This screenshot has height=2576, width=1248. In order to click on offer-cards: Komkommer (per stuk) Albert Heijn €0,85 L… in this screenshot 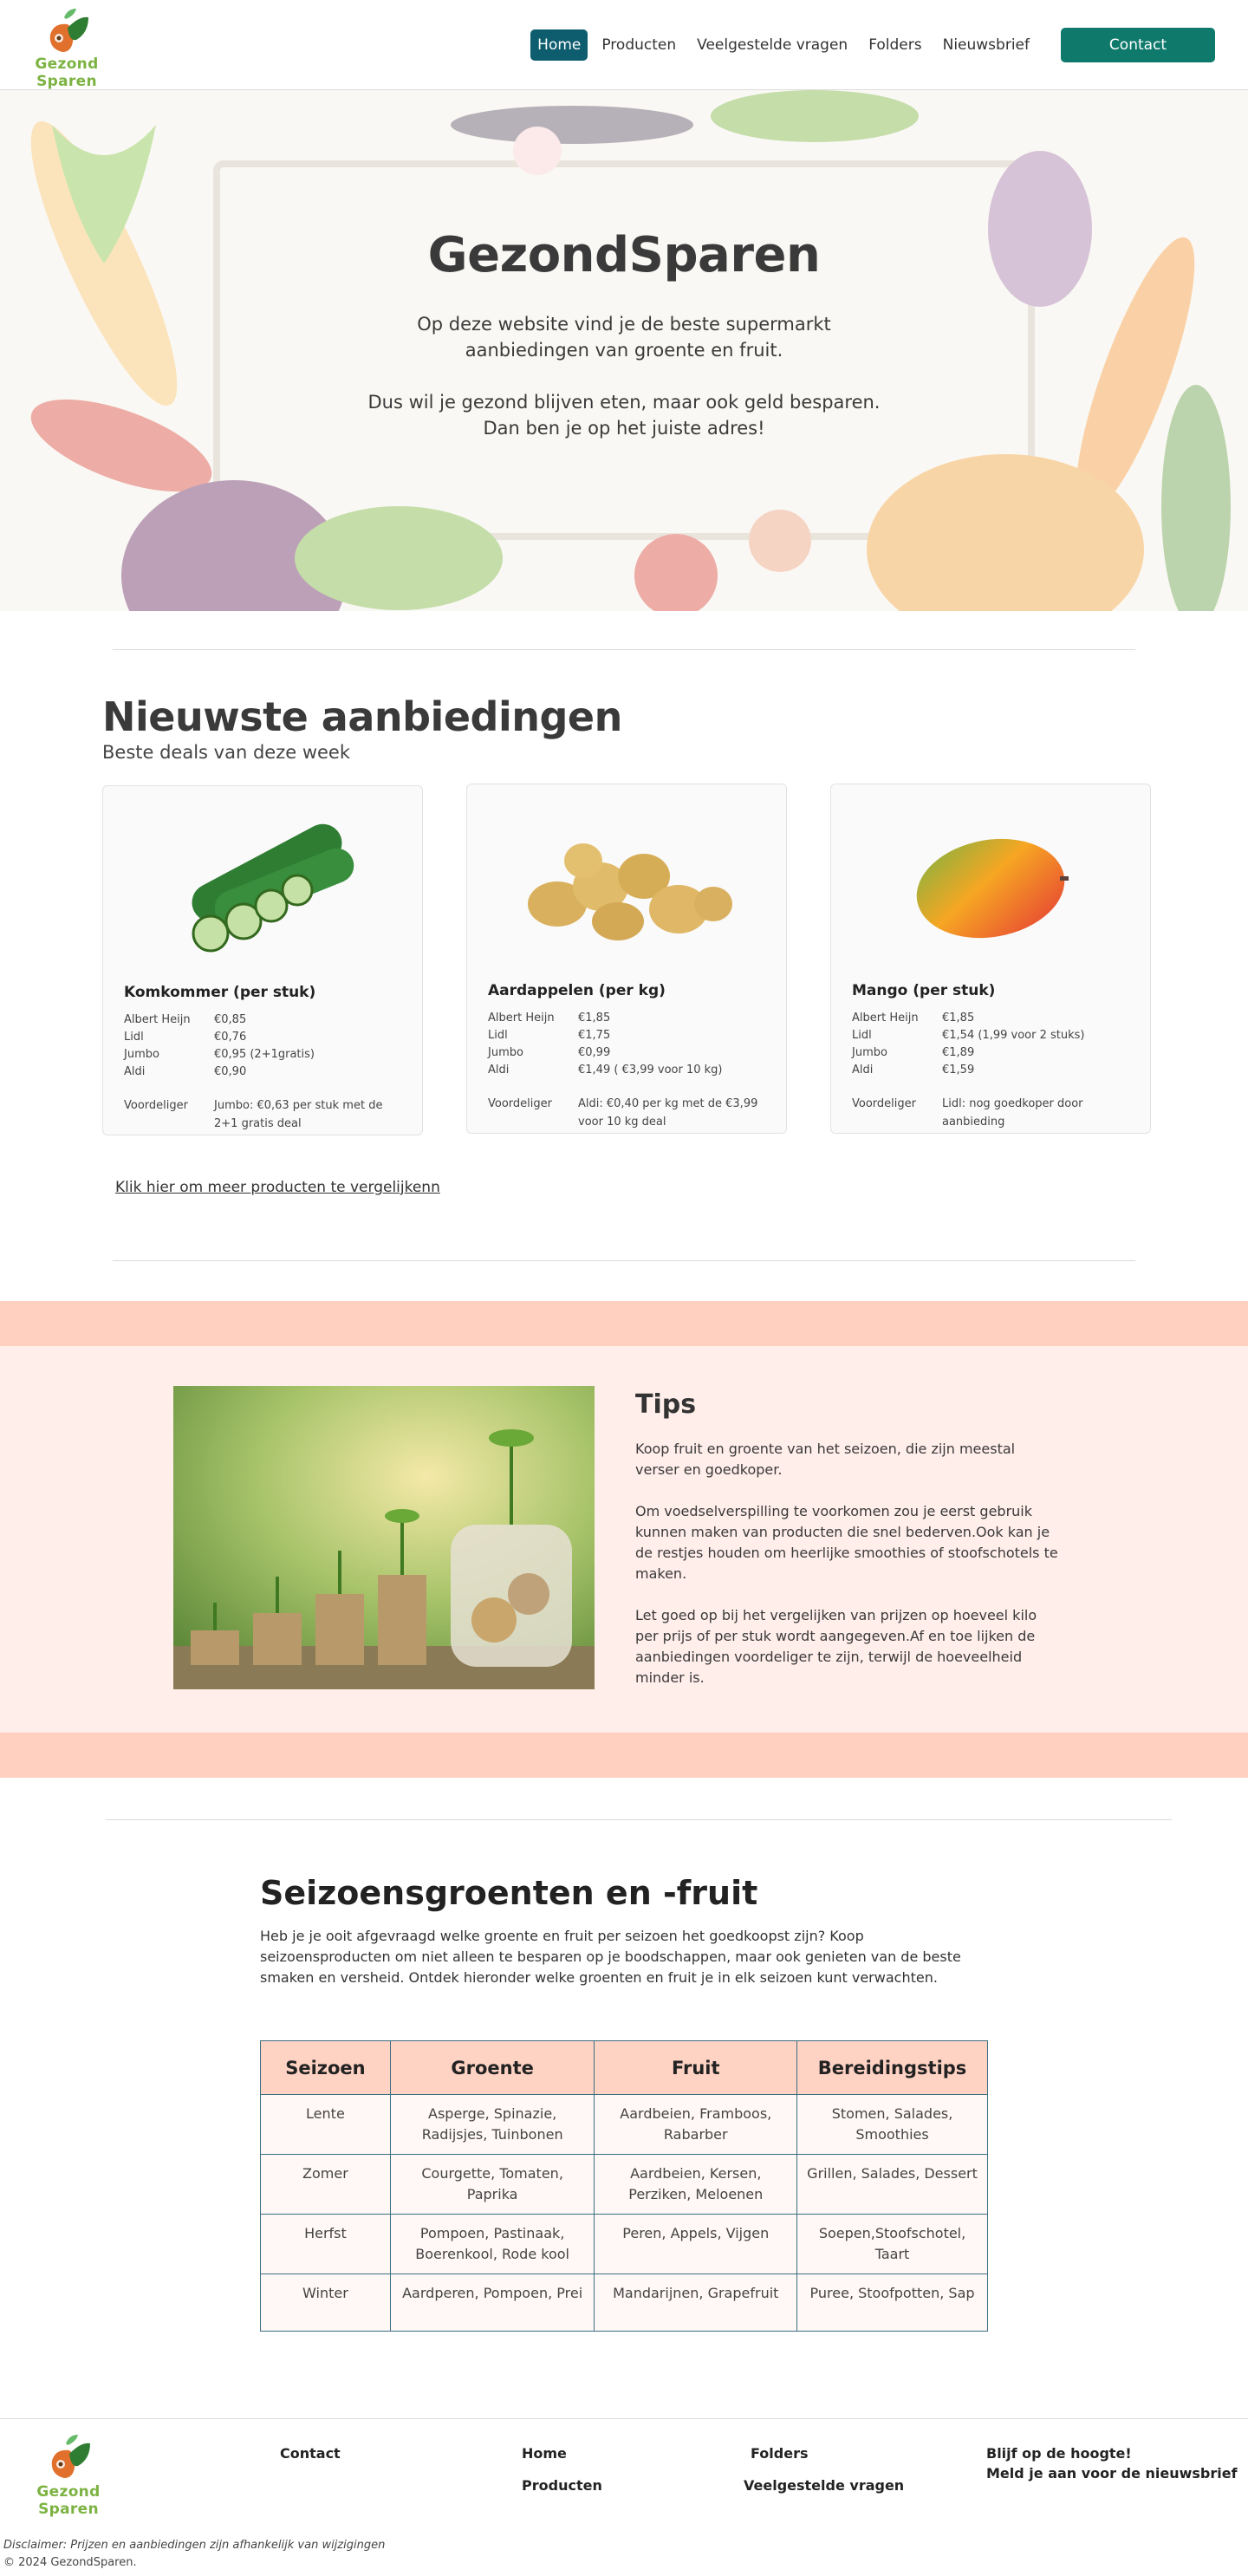, I will do `click(675, 959)`.